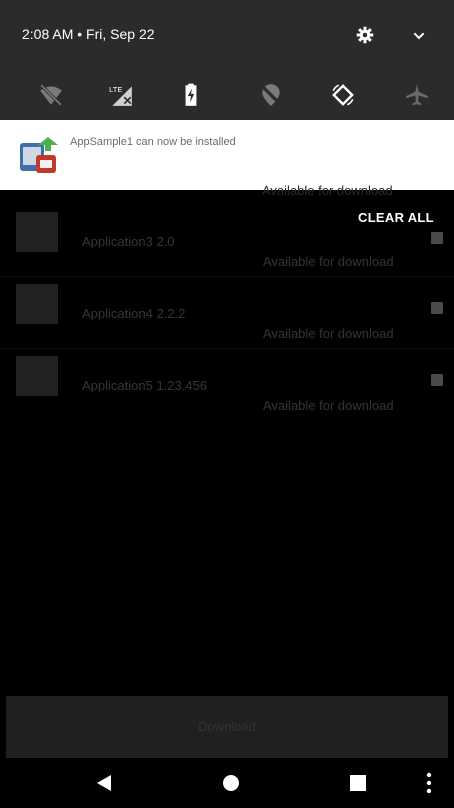 This screenshot has height=808, width=454. What do you see at coordinates (358, 783) in the screenshot?
I see `recents-icon` at bounding box center [358, 783].